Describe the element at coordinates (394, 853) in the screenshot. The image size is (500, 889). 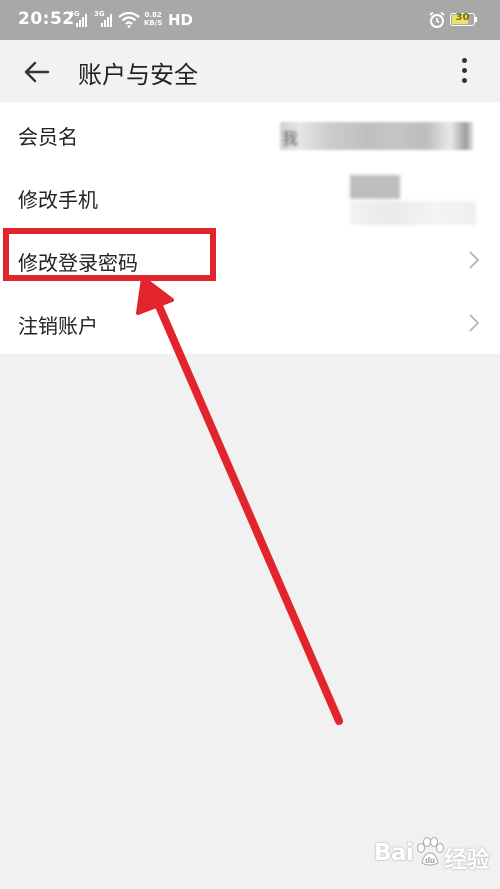
I see `watermark-text-left: Bai` at that location.